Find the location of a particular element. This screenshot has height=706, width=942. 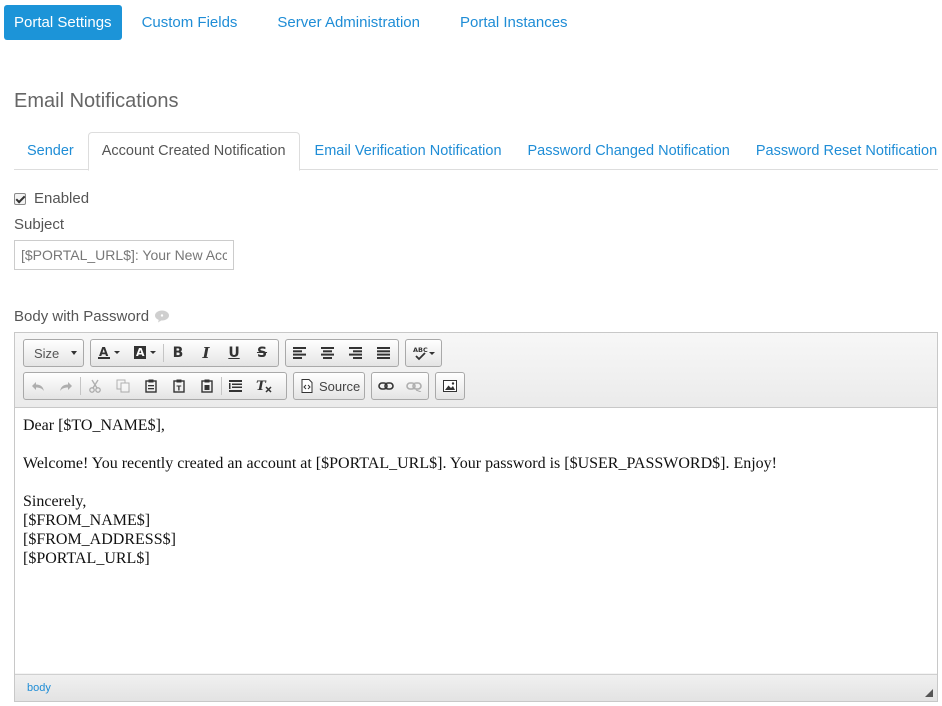

tab-password-changed: Password Changed Notification is located at coordinates (629, 151).